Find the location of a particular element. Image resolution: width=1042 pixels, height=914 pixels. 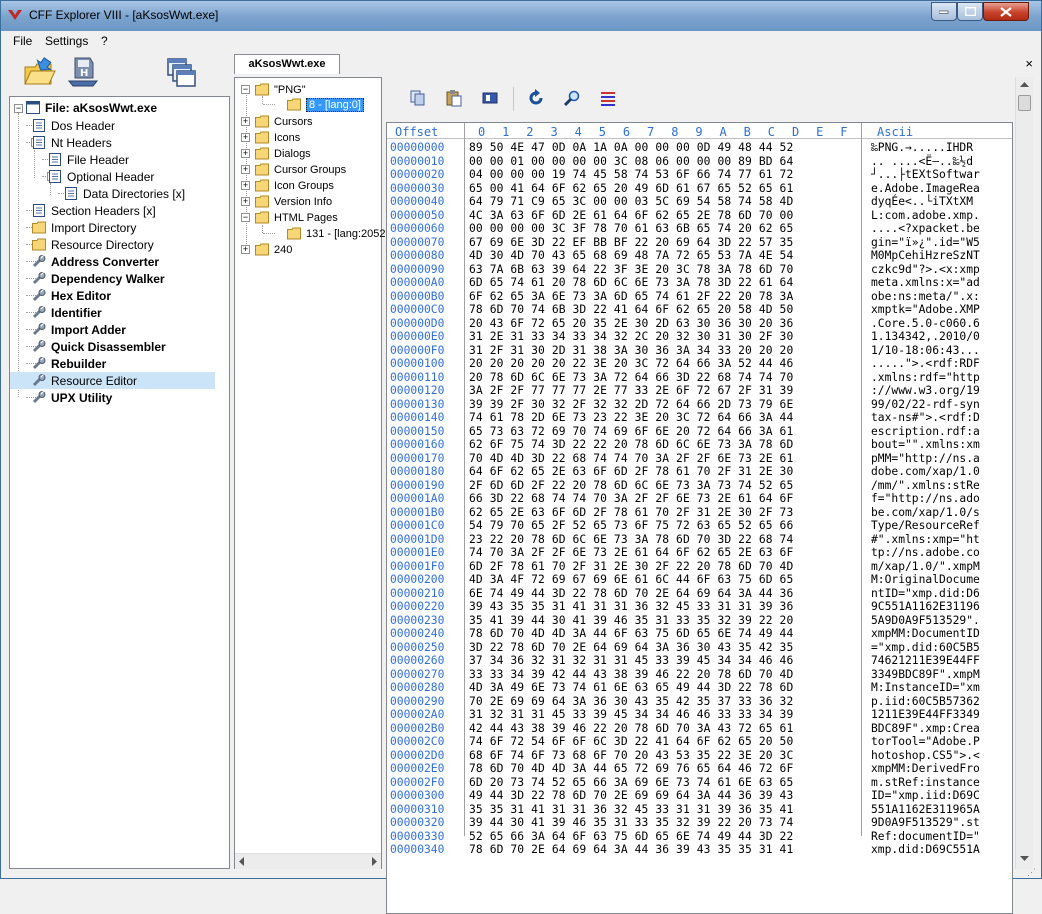

hex-ascii-row: 1211E39E44FF3349 is located at coordinates (925, 715).